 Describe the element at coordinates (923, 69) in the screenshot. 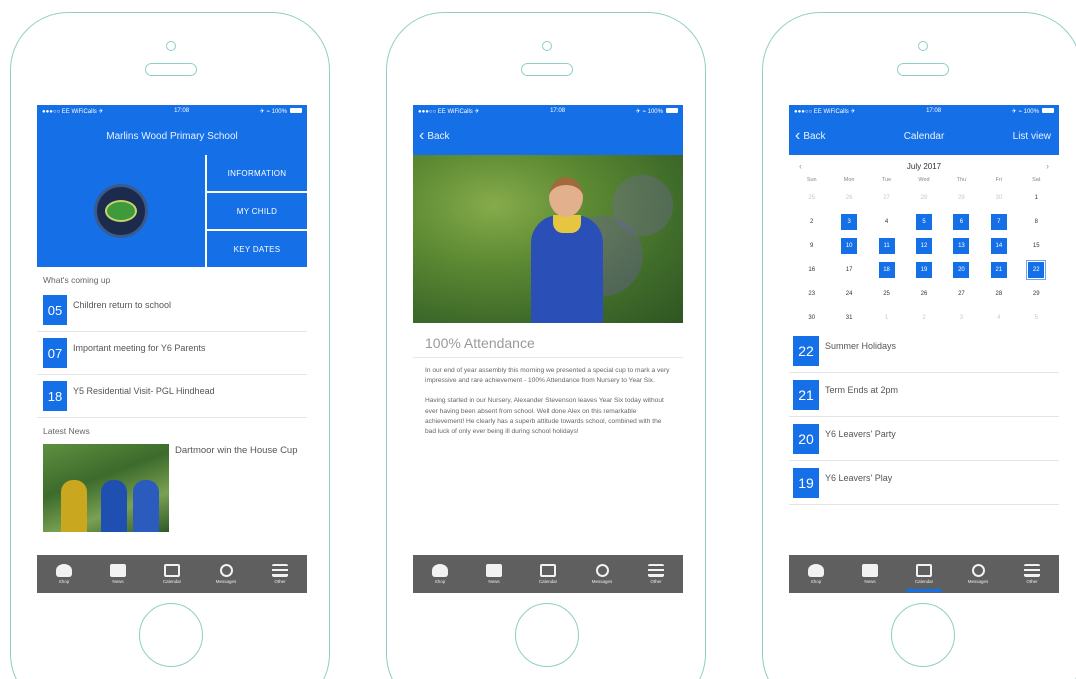

I see `speaker-icon` at that location.